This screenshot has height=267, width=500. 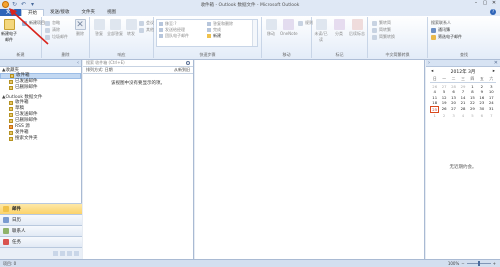 What do you see at coordinates (305, 23) in the screenshot?
I see `rules-button: 规则` at bounding box center [305, 23].